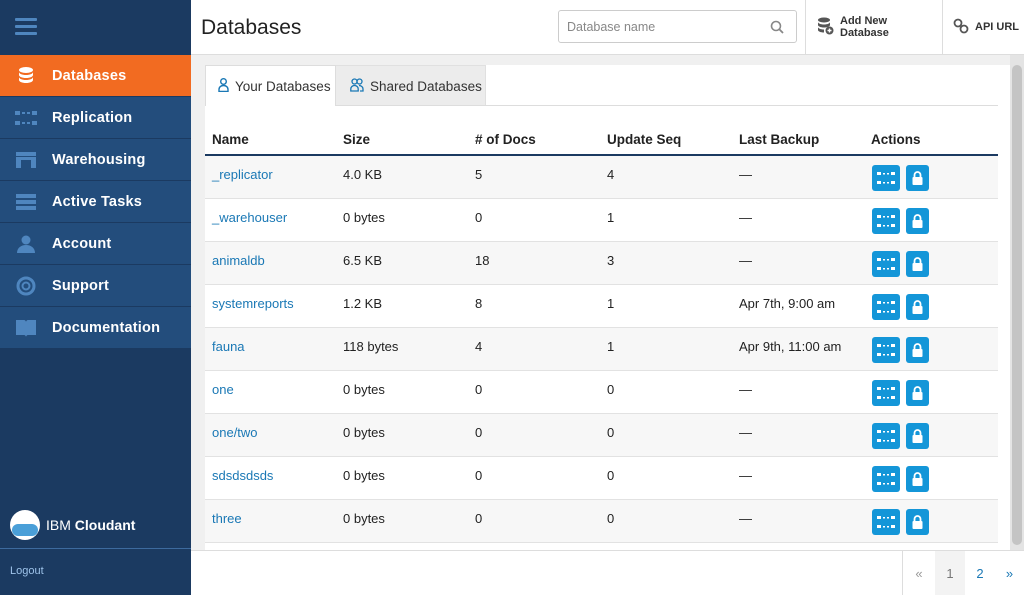  I want to click on sidebar-item-warehousing: Warehousing, so click(95, 160).